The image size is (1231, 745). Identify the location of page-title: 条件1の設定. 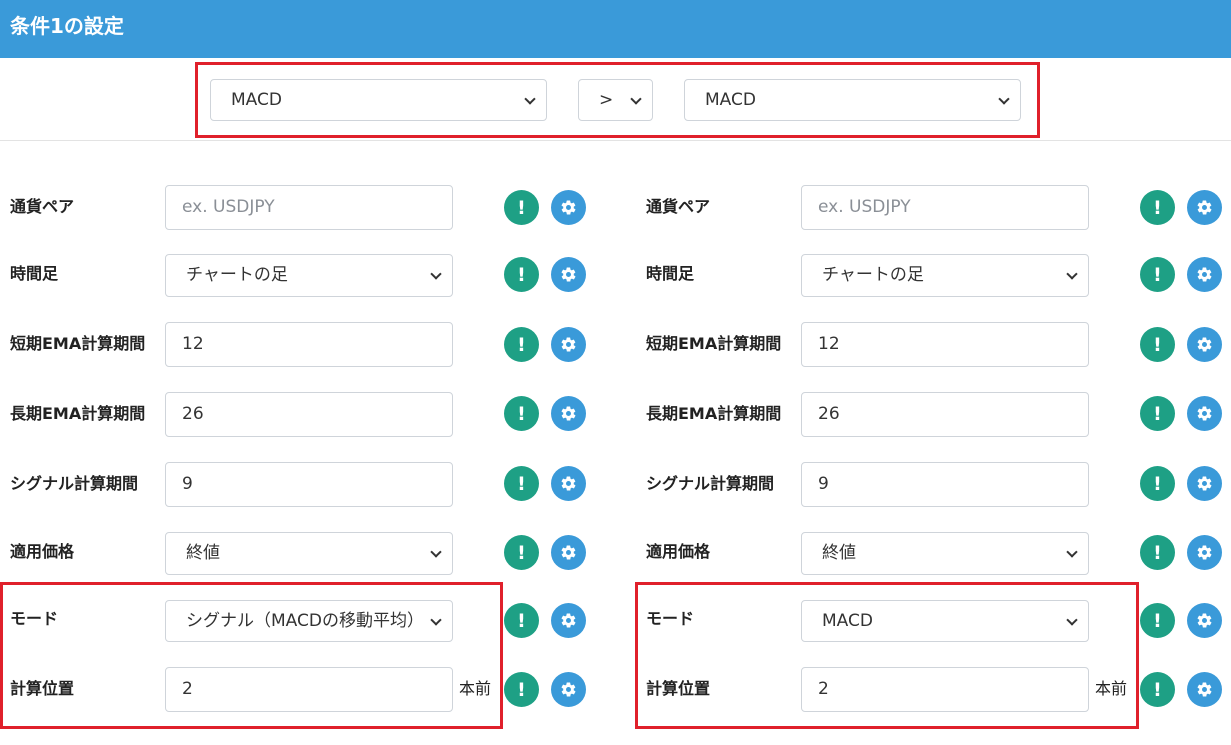
(67, 26).